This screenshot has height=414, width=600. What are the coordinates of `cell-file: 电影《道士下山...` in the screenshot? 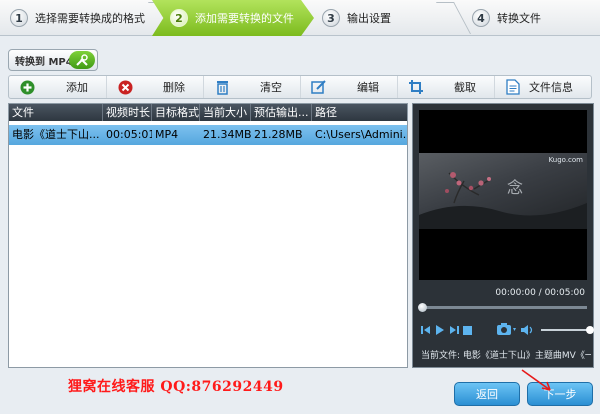 It's located at (56, 134).